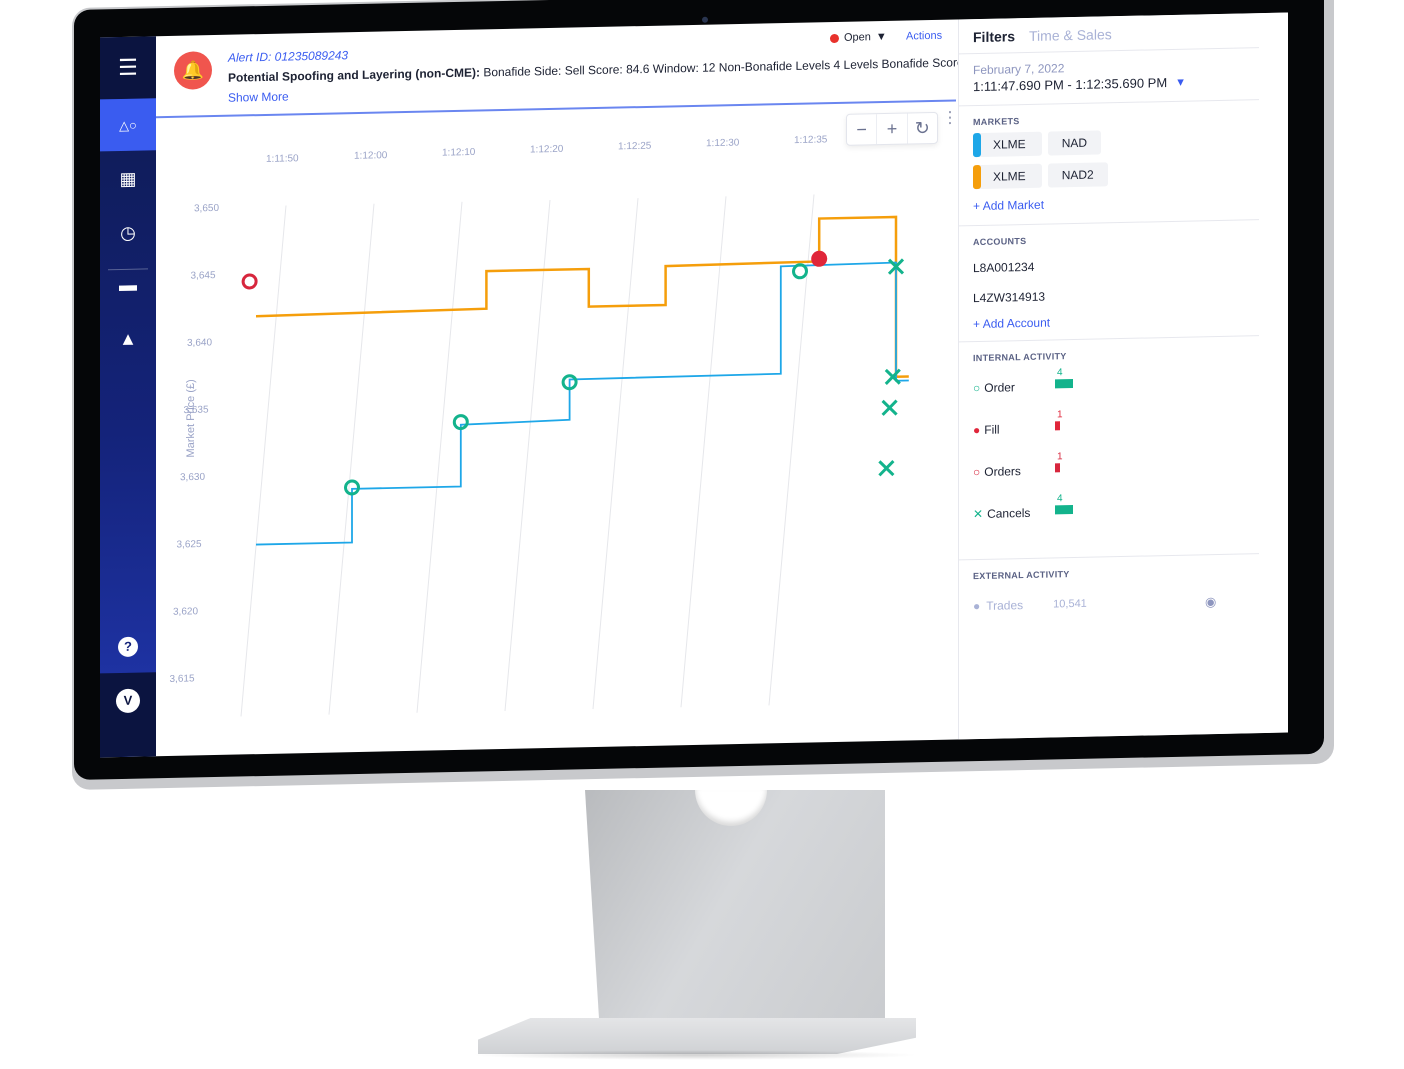  What do you see at coordinates (1009, 513) in the screenshot?
I see `activity-name: Cancels` at bounding box center [1009, 513].